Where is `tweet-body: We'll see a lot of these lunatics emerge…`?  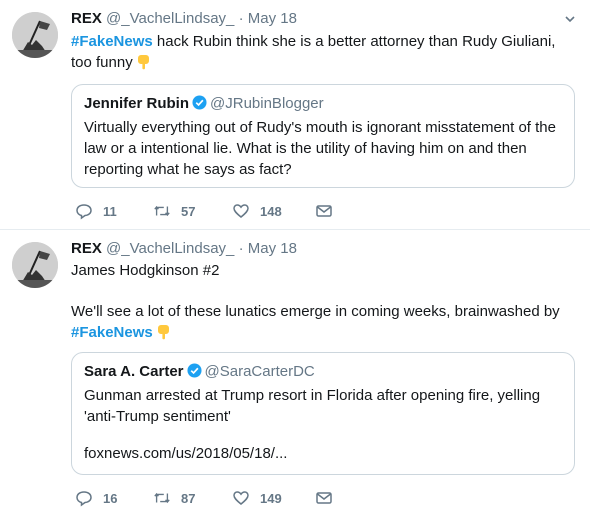
tweet-body: We'll see a lot of these lunatics emerge… is located at coordinates (315, 311).